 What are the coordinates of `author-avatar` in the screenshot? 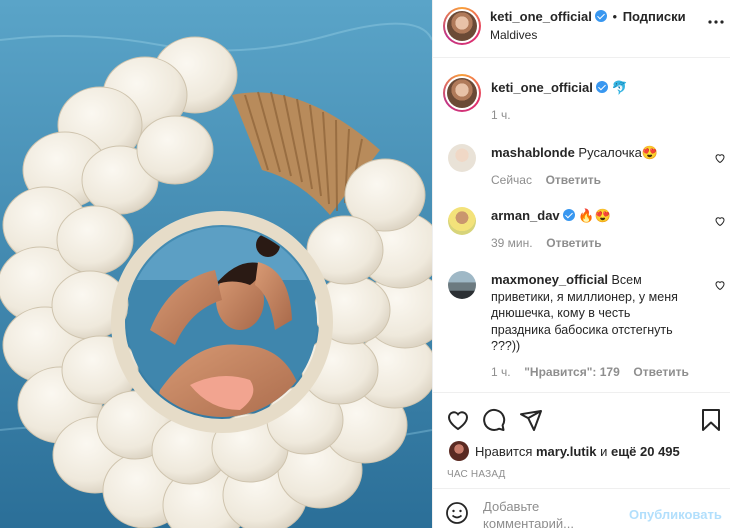 It's located at (462, 26).